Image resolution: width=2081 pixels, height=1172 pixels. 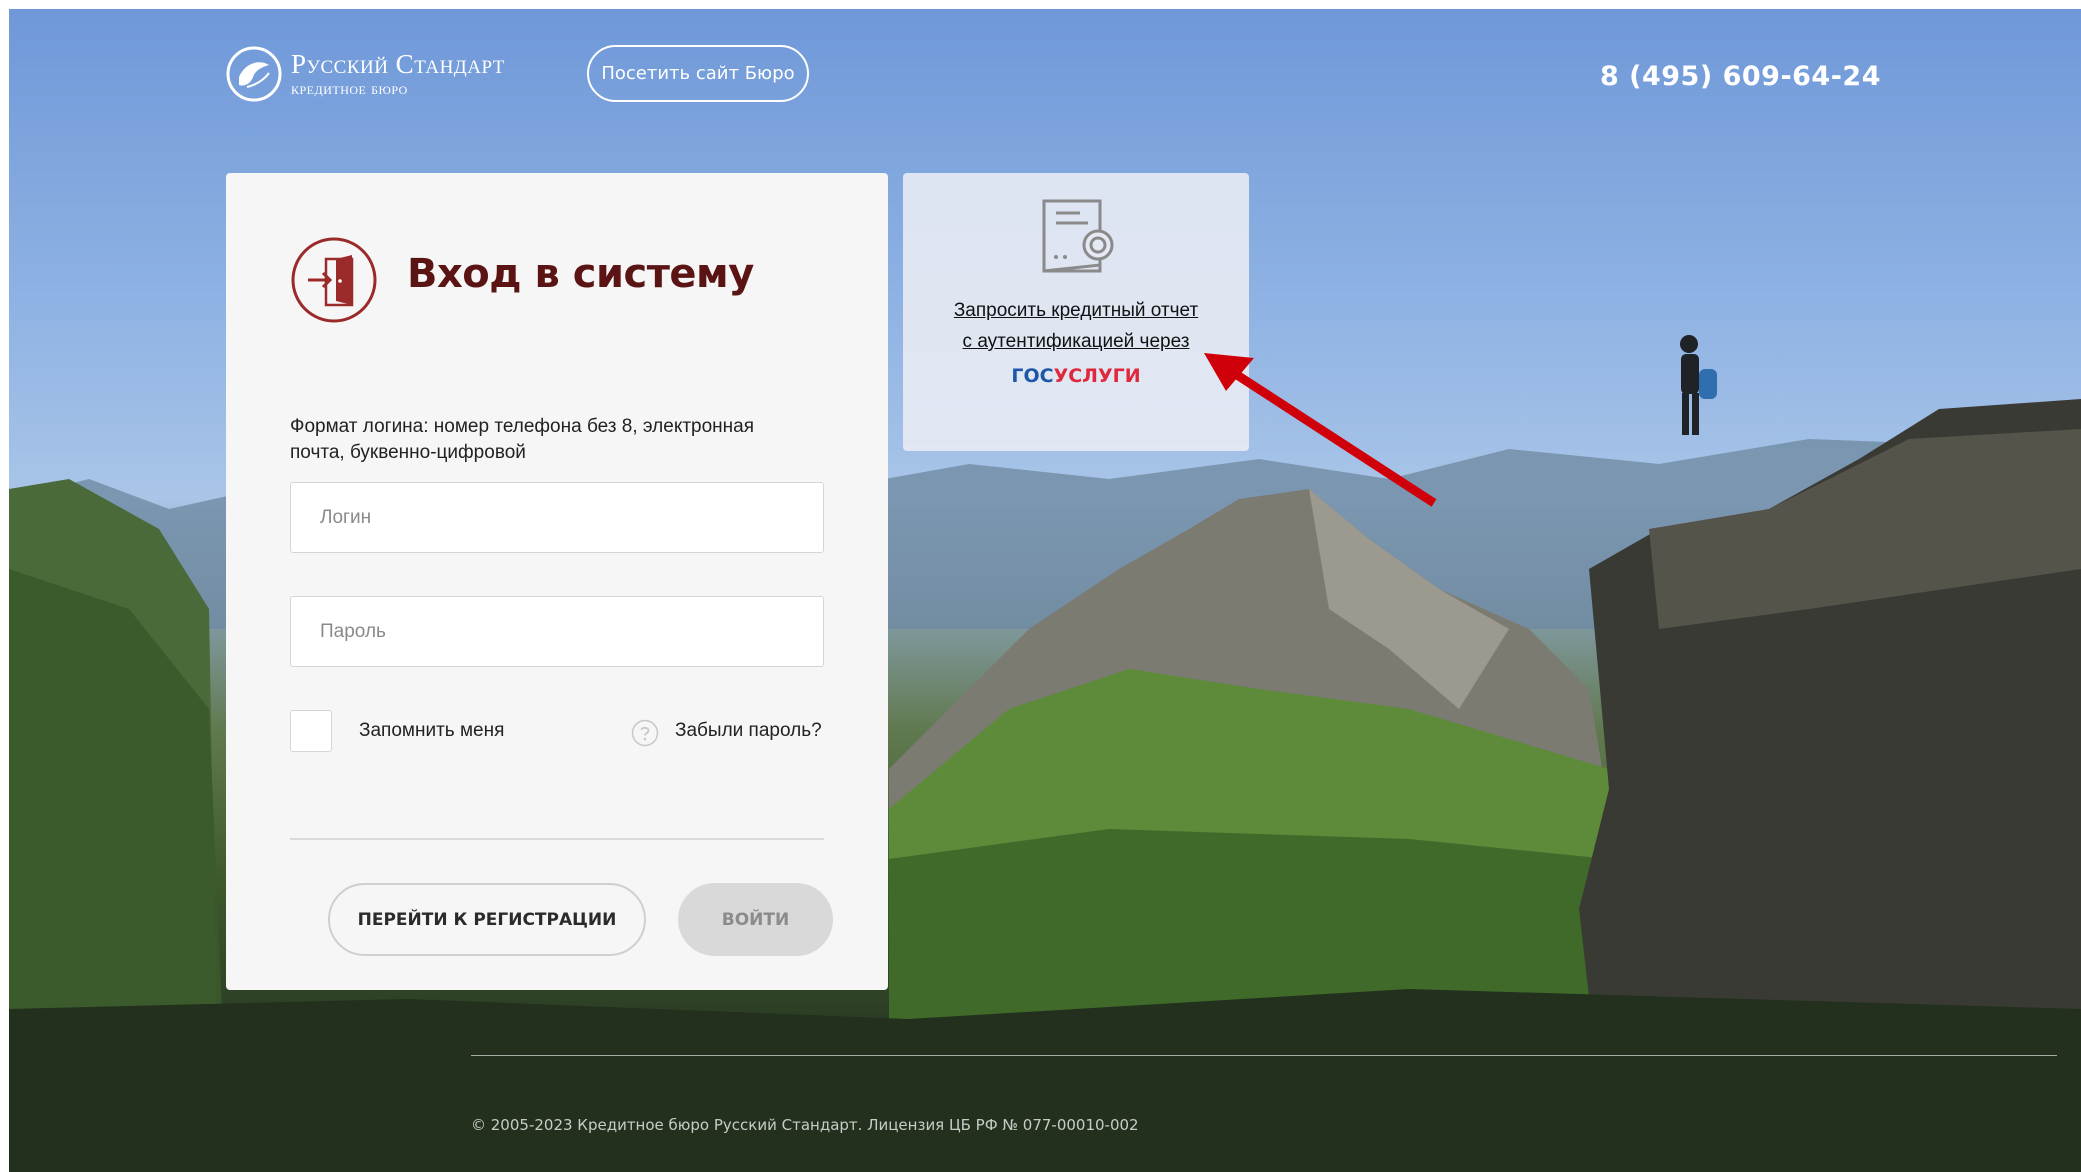 I want to click on login-input, so click(x=557, y=517).